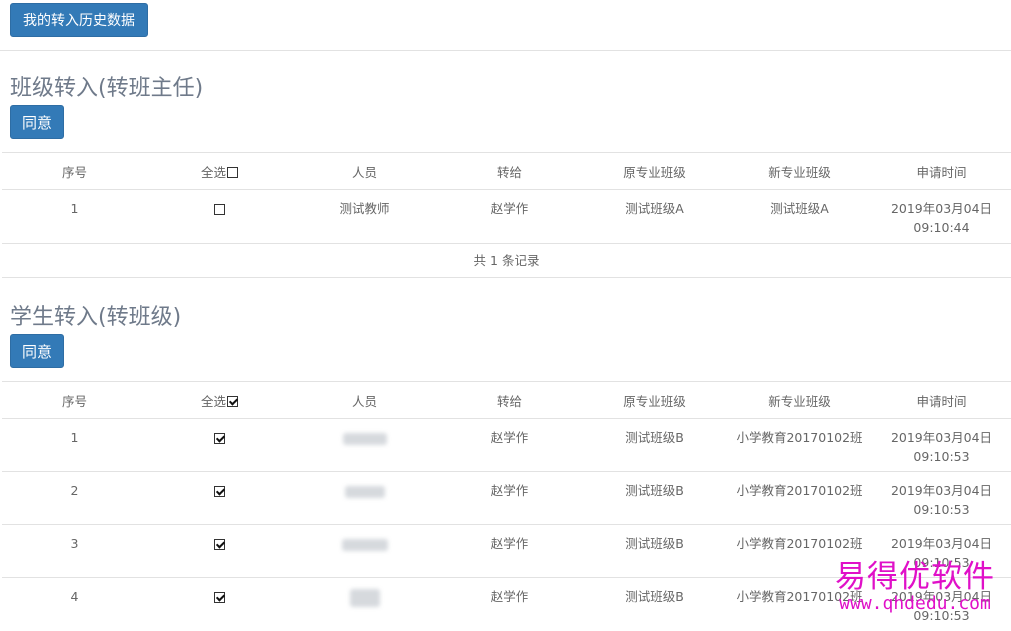 The width and height of the screenshot is (1011, 631). I want to click on row-index: 3, so click(74, 543).